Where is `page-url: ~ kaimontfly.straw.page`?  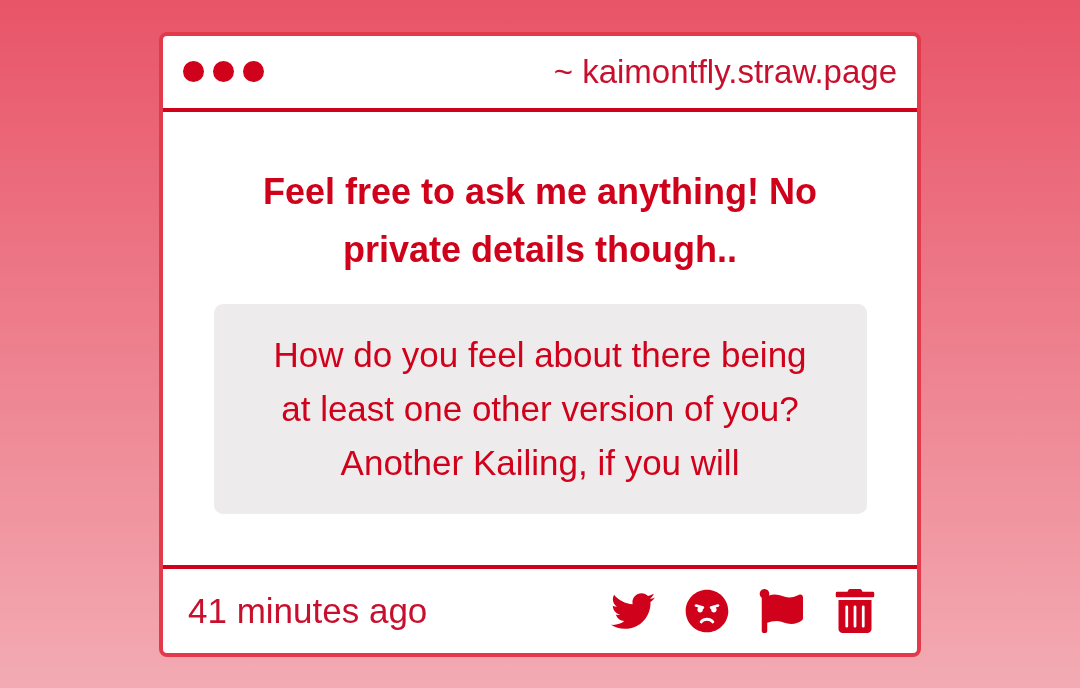 page-url: ~ kaimontfly.straw.page is located at coordinates (725, 71).